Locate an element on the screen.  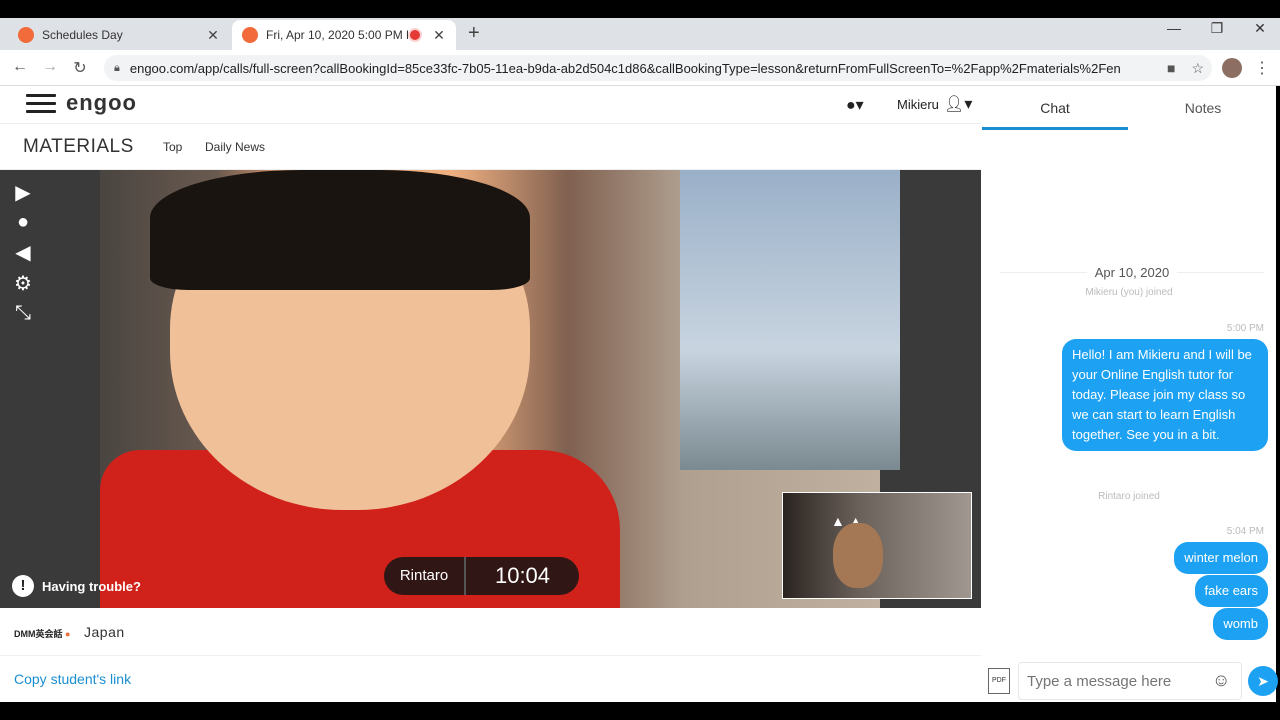
dmm-eikaiwa-logo: DMM英会話 ● is located at coordinates (42, 633).